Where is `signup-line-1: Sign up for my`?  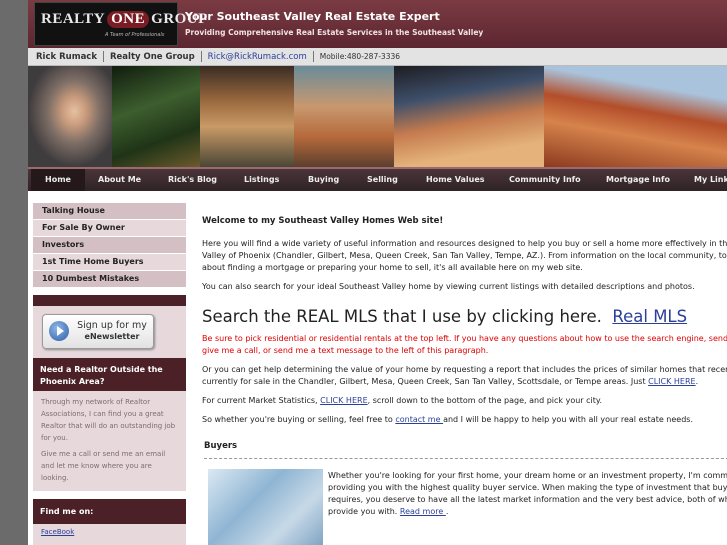 signup-line-1: Sign up for my is located at coordinates (112, 325).